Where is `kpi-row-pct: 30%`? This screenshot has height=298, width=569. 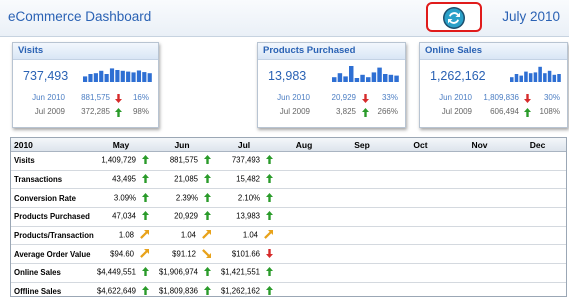 kpi-row-pct: 30% is located at coordinates (551, 97).